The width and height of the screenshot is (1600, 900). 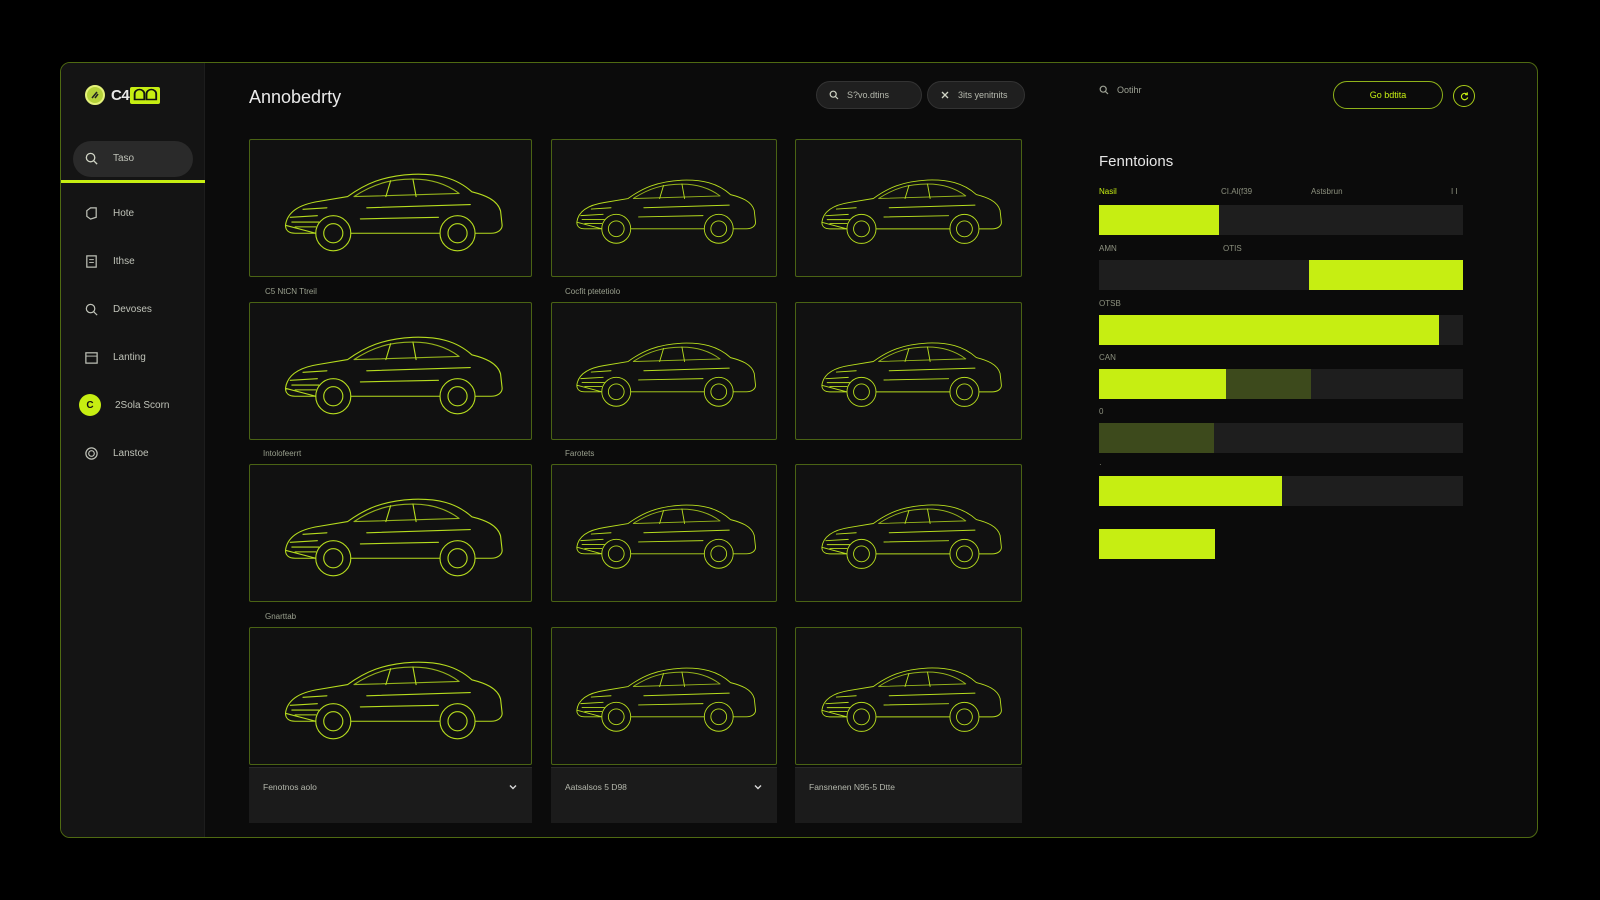 What do you see at coordinates (124, 261) in the screenshot?
I see `sidebar-item-label: Ithse` at bounding box center [124, 261].